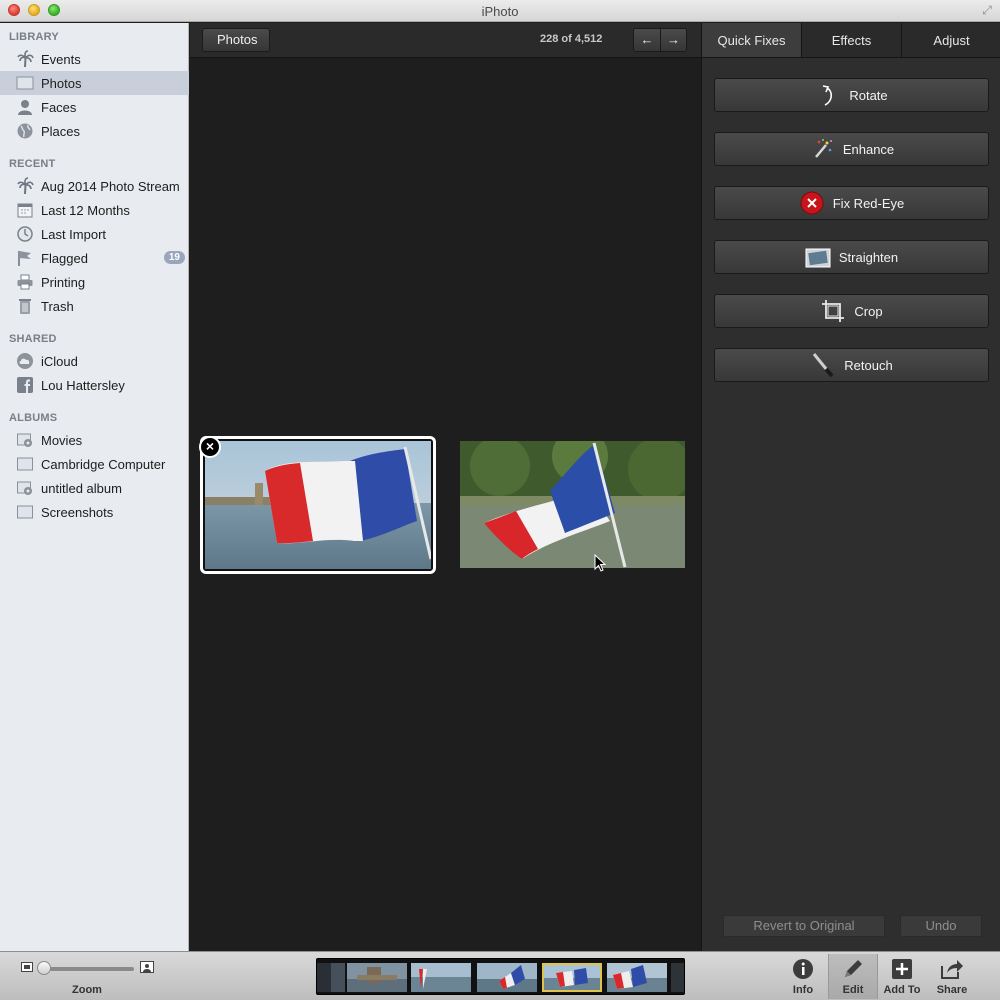 This screenshot has width=1000, height=1000. I want to click on bottom-toolbar: Zoom Info Edit Add To Share, so click(500, 975).